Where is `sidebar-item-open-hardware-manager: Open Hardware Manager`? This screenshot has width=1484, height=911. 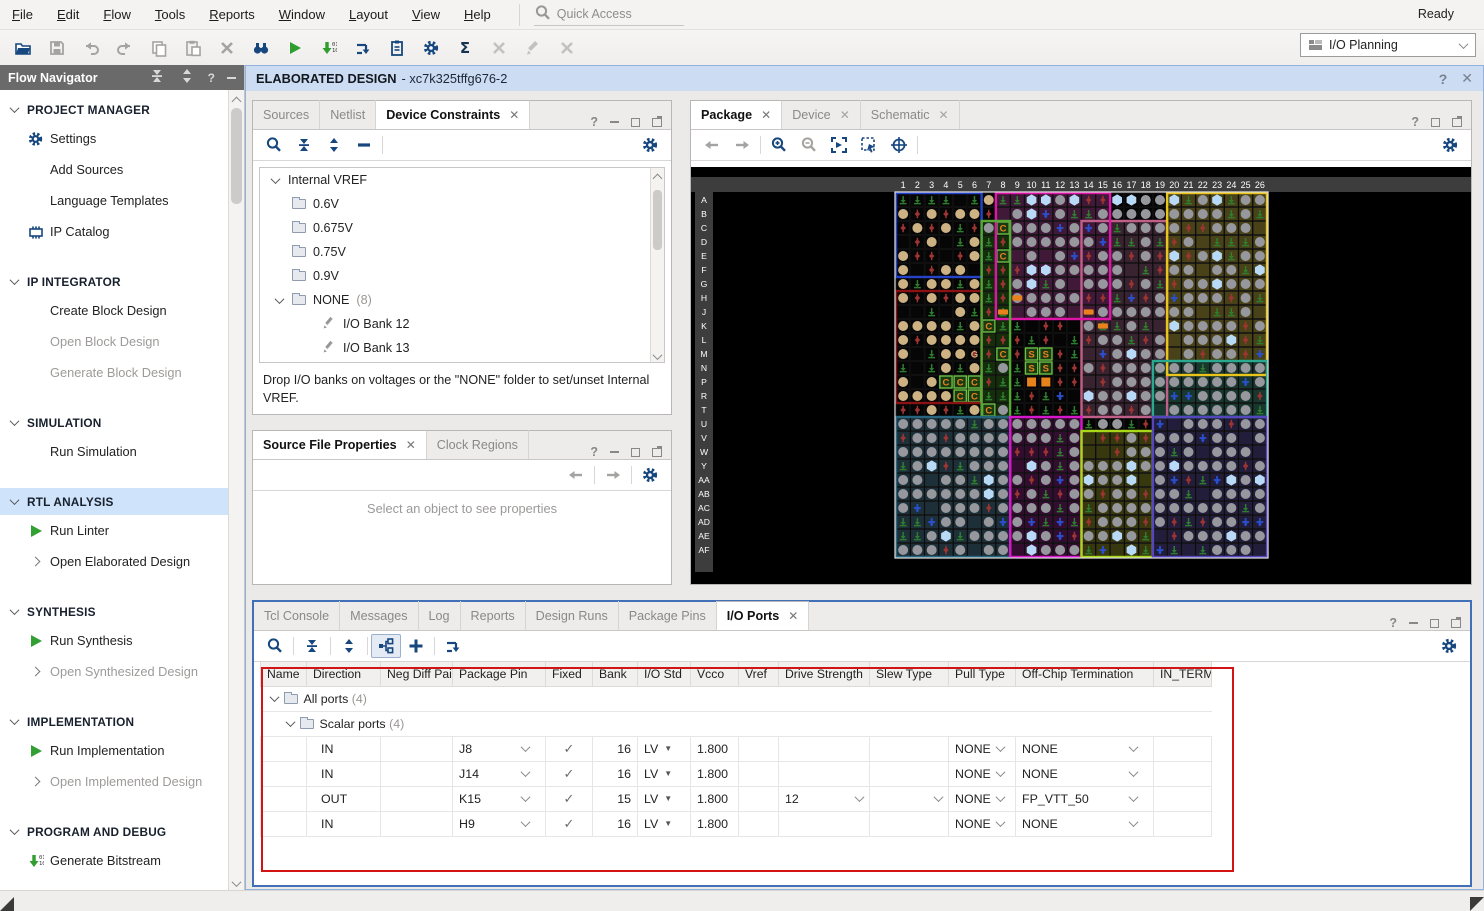 sidebar-item-open-hardware-manager: Open Hardware Manager is located at coordinates (114, 881).